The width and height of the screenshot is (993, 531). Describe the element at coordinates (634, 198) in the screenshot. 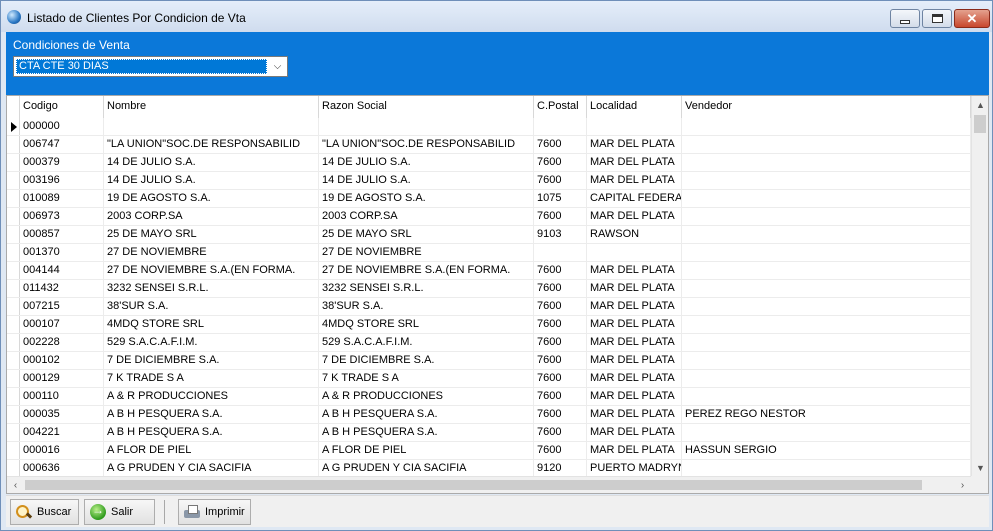

I see `cell-localidad: CAPITAL FEDERA` at that location.